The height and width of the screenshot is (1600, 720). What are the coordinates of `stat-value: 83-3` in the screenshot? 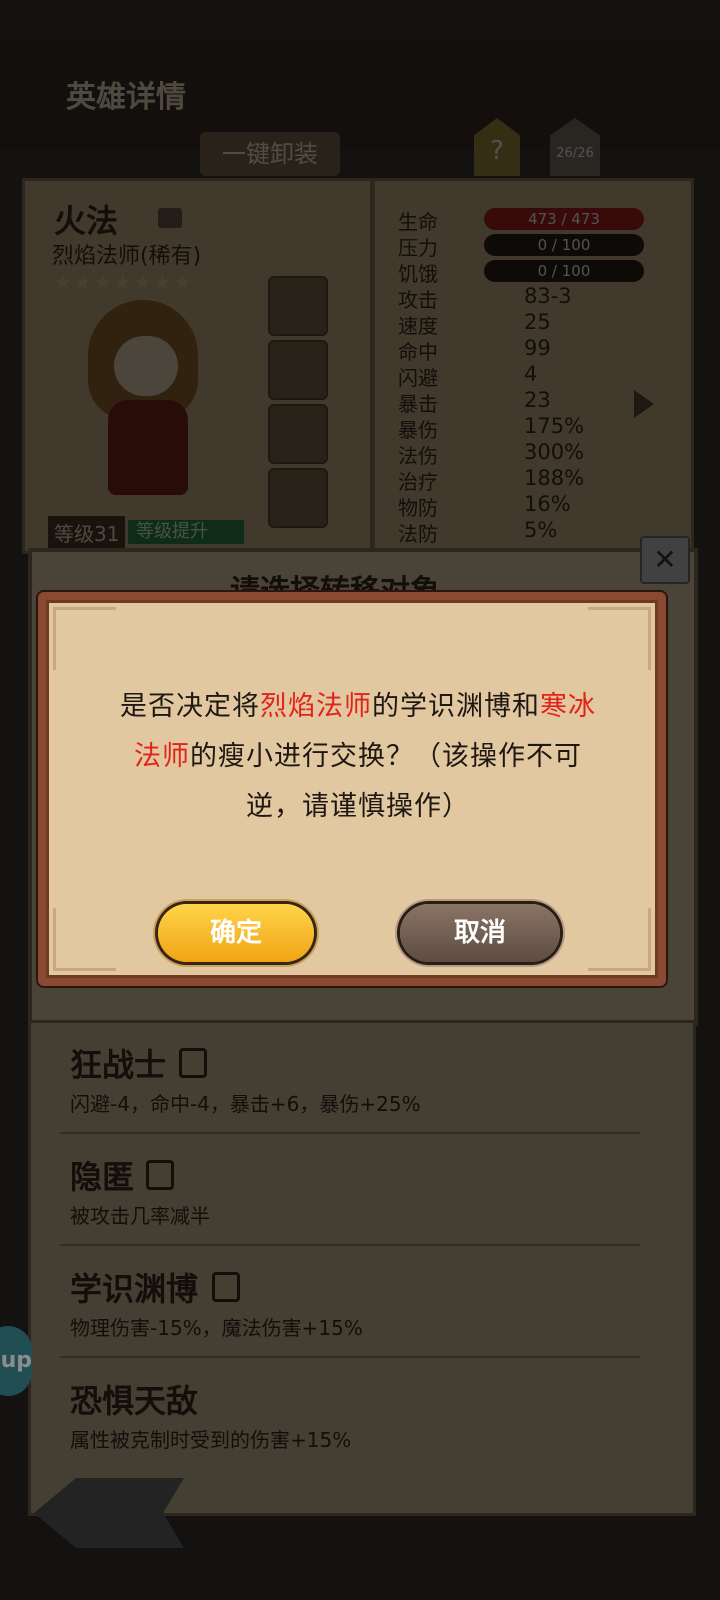 It's located at (548, 296).